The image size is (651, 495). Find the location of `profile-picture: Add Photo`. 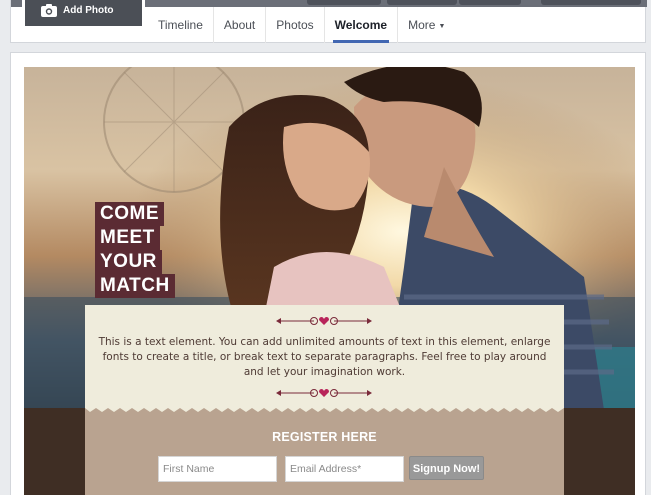

profile-picture: Add Photo is located at coordinates (83, 14).